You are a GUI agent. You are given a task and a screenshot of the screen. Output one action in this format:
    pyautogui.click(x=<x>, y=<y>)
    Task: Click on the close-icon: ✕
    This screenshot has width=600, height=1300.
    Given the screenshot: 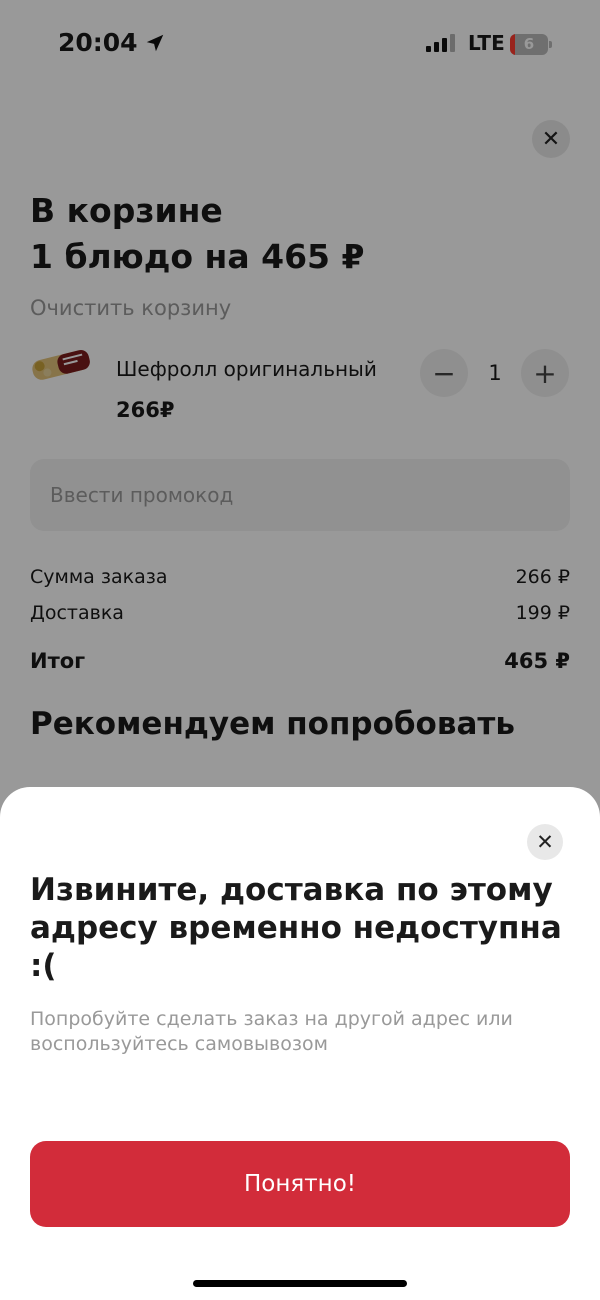 What is the action you would take?
    pyautogui.click(x=545, y=842)
    